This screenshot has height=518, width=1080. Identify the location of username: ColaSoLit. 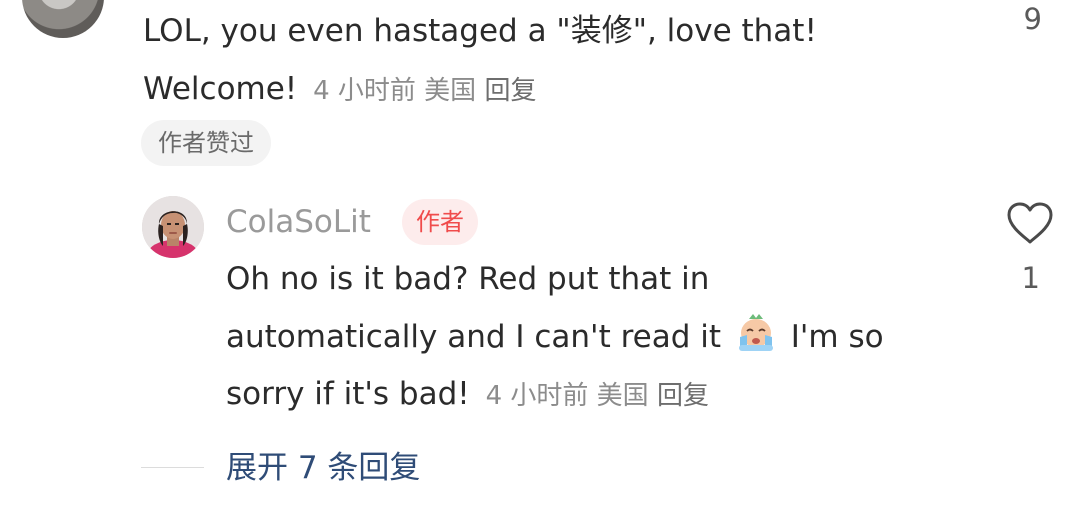
(298, 222).